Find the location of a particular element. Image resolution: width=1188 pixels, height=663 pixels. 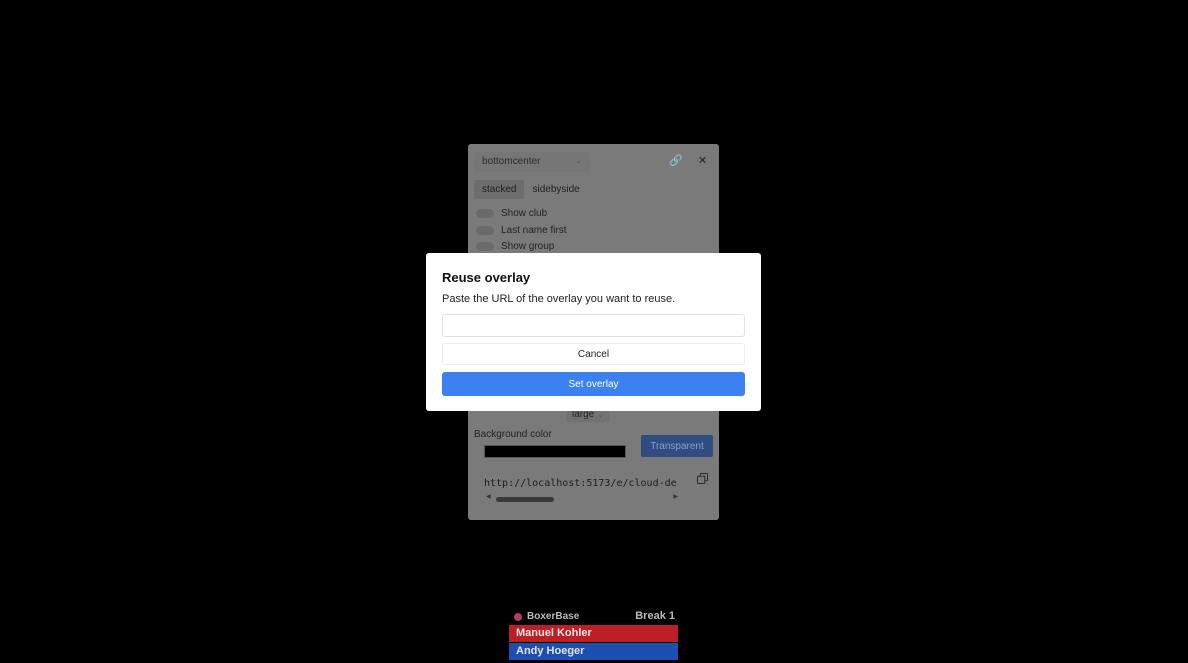

overlay-header: BoxerBase Break 1 is located at coordinates (593, 617).